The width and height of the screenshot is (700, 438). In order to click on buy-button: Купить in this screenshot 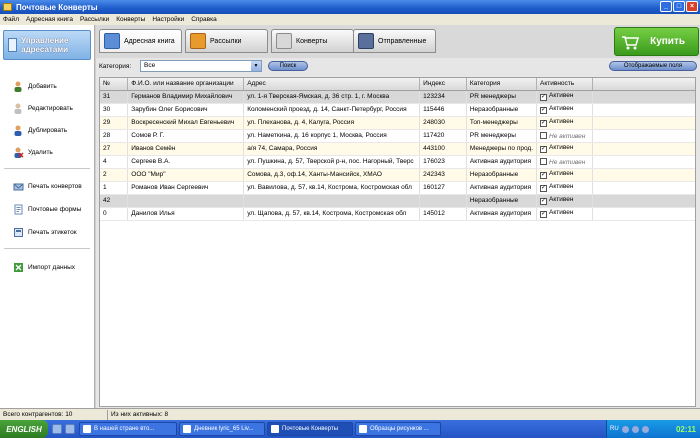, I will do `click(656, 41)`.